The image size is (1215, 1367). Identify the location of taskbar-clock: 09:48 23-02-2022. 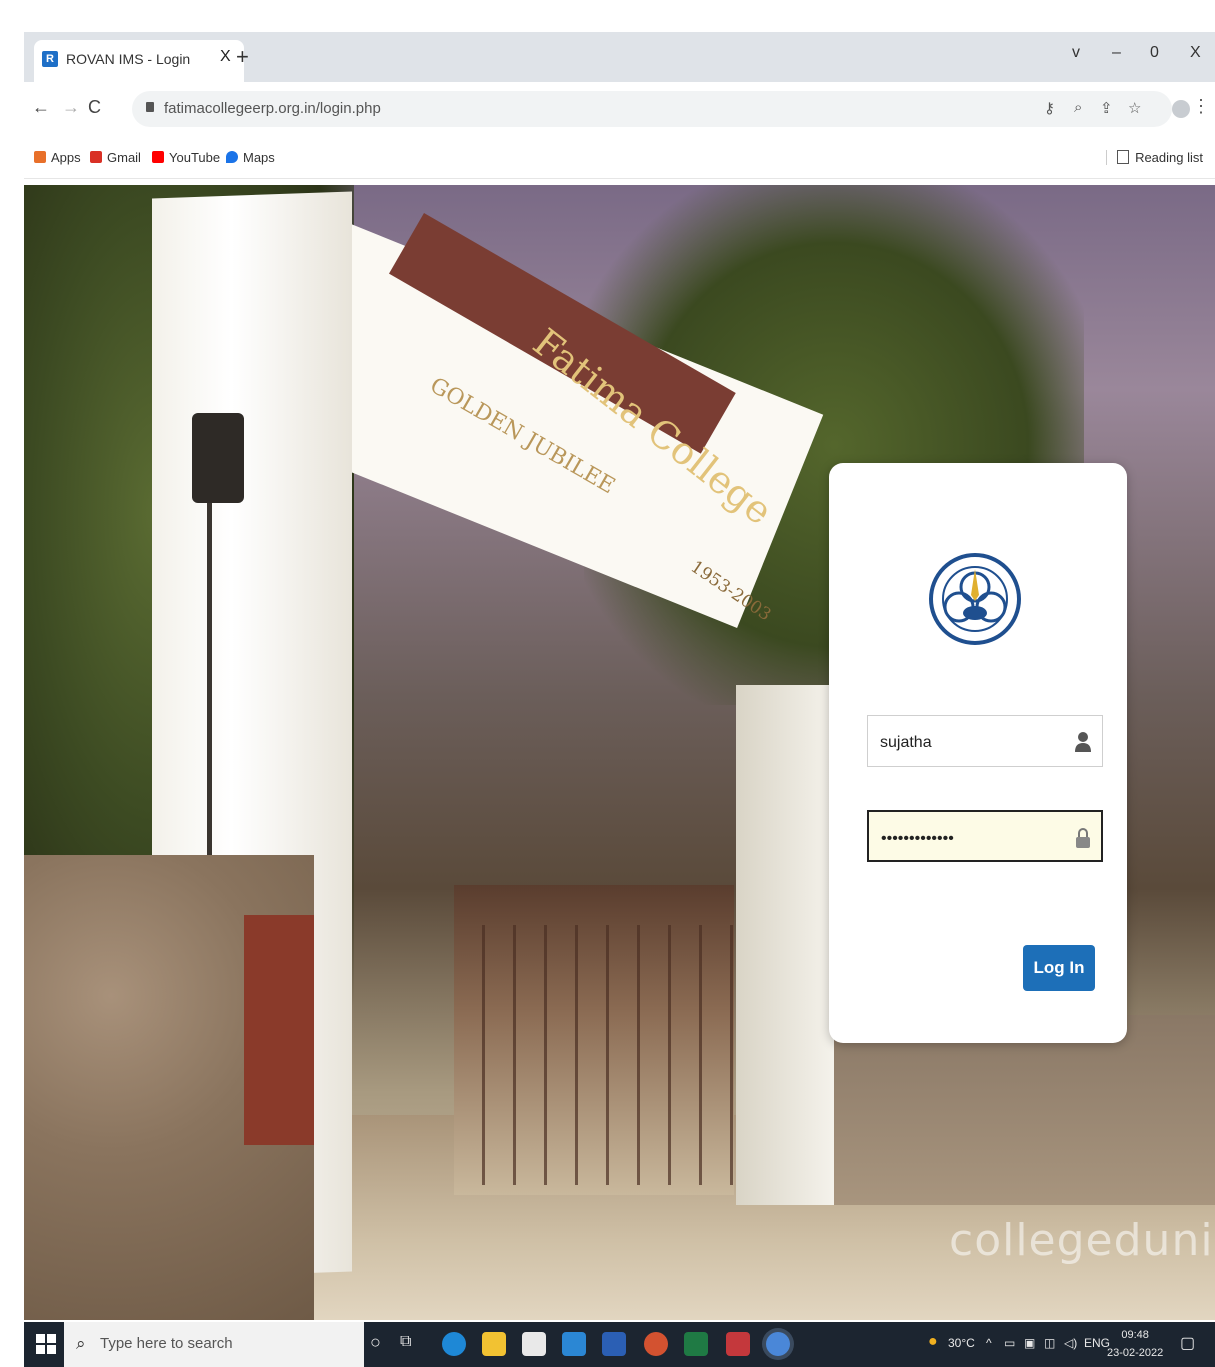
(1135, 1344).